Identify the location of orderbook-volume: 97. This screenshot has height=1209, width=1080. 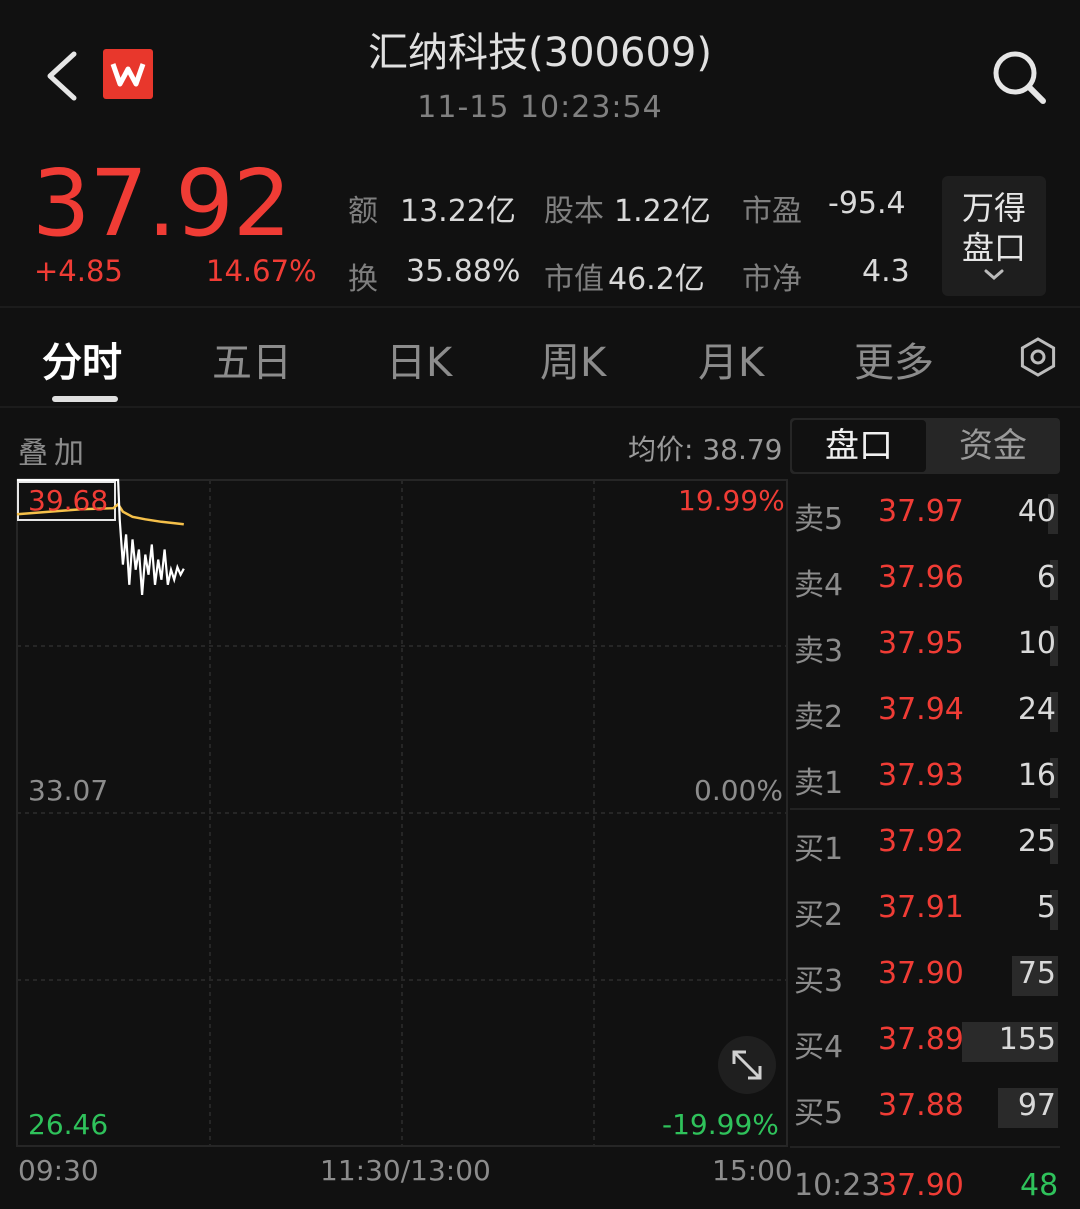
(1036, 1105).